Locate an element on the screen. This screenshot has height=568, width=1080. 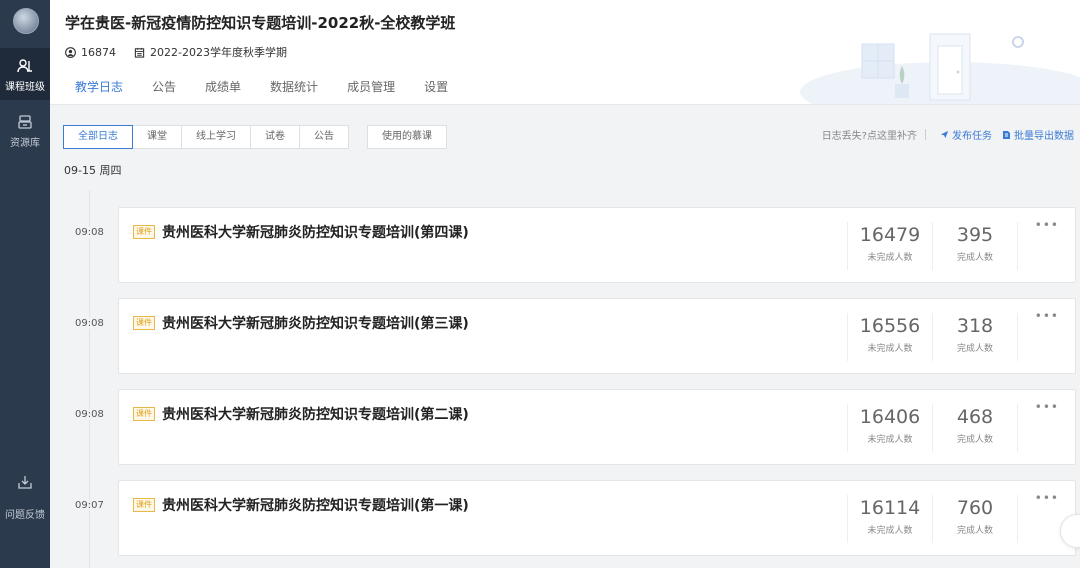
course-tabs: 教学日志 公告 成绩单 数据统计 成员管理 设置 is located at coordinates (276, 86).